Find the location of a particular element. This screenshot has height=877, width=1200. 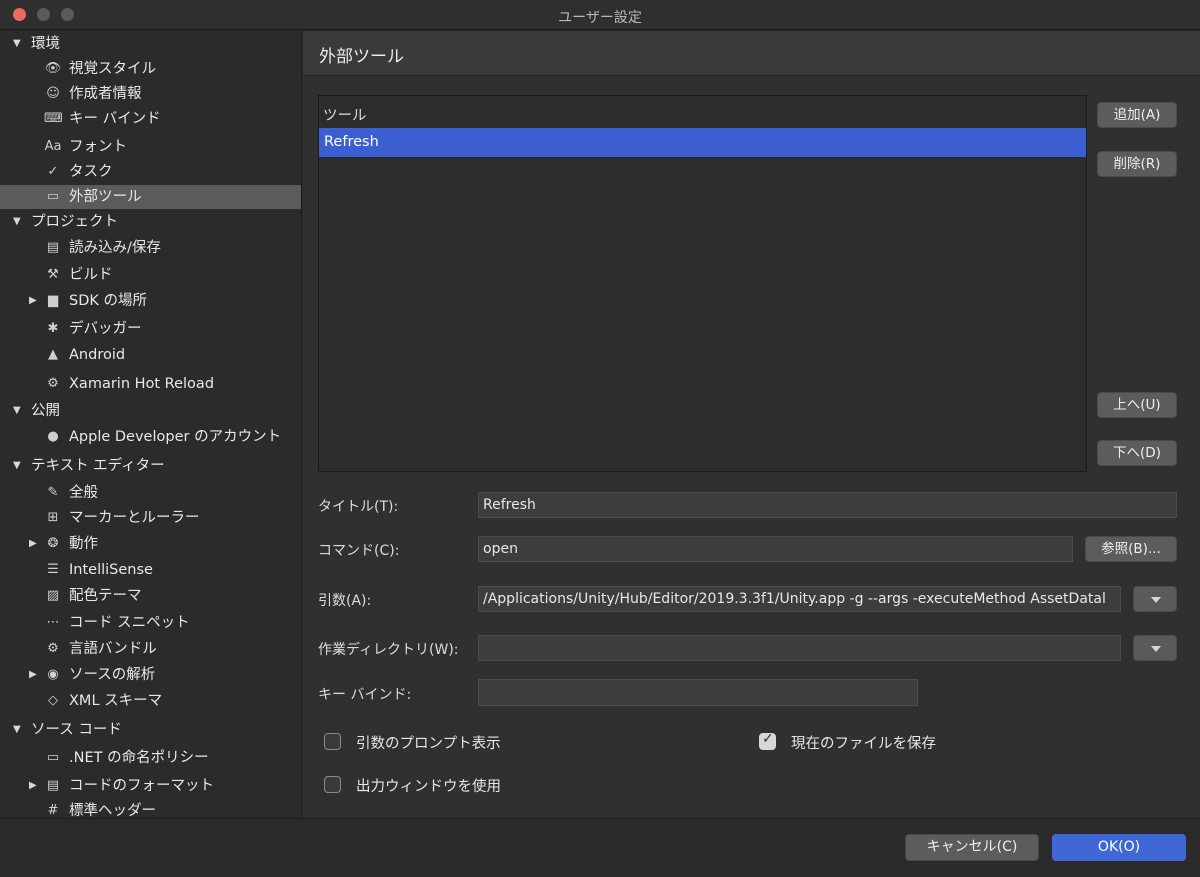

sidebar-item-label: 標準ヘッダー is located at coordinates (112, 810).